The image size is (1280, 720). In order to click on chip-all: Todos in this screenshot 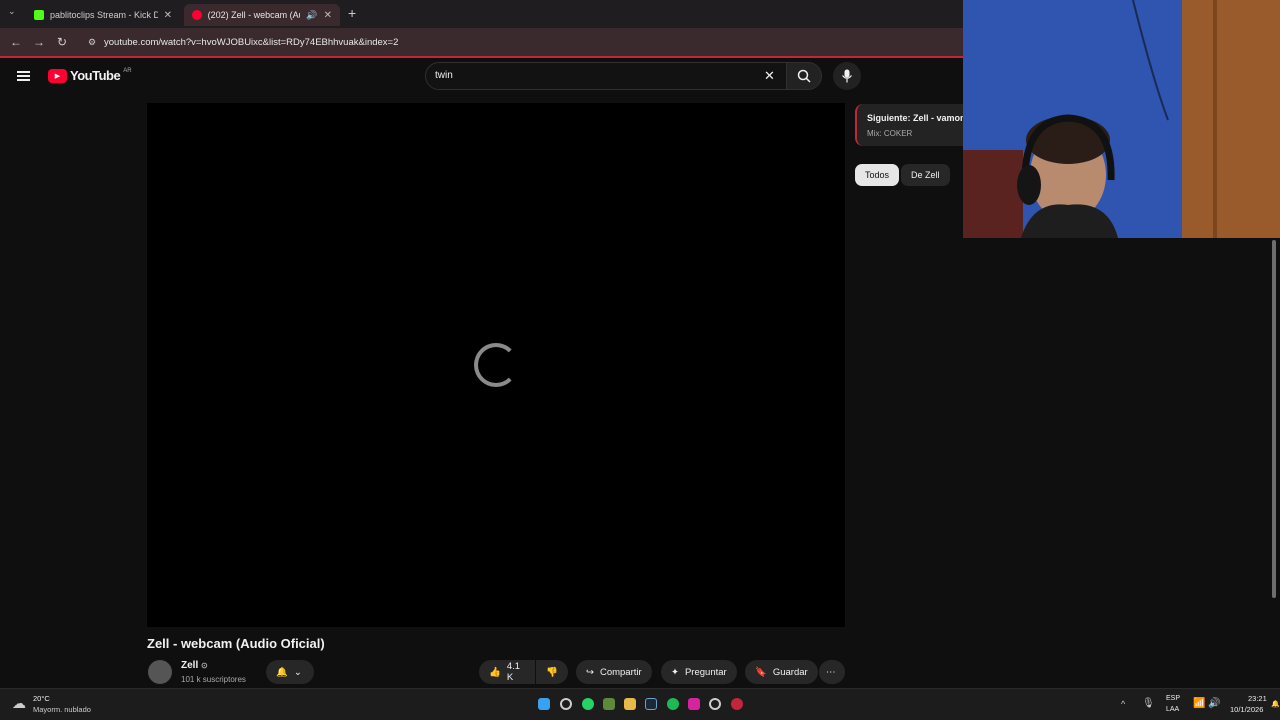, I will do `click(877, 175)`.